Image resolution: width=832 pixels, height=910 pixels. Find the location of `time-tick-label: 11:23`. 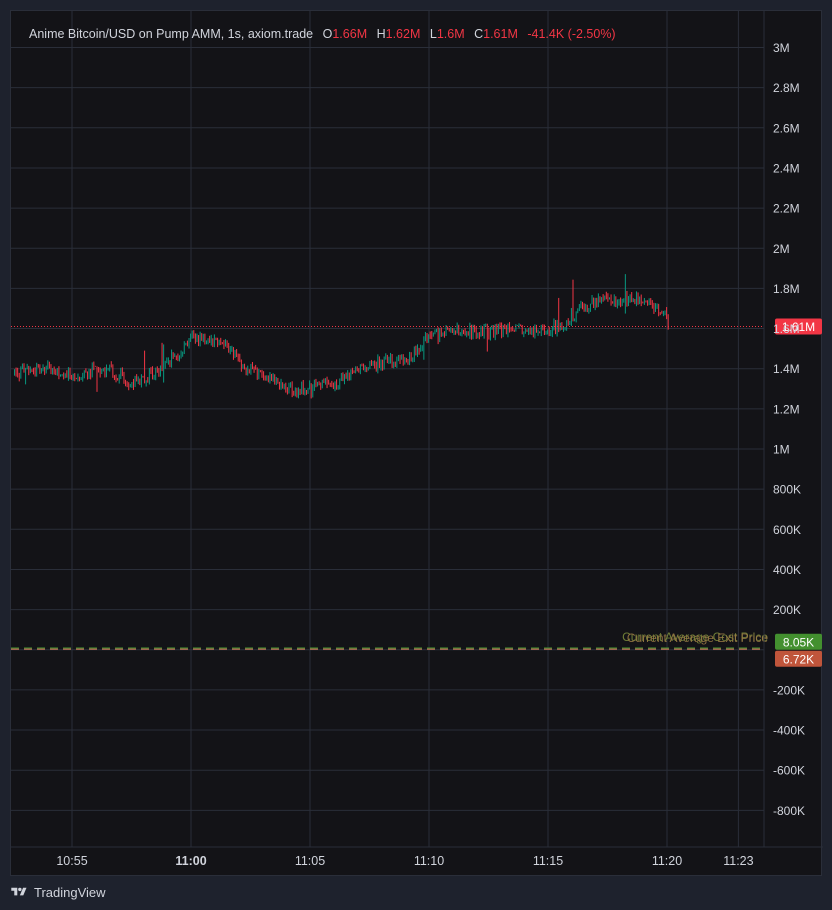

time-tick-label: 11:23 is located at coordinates (738, 861).